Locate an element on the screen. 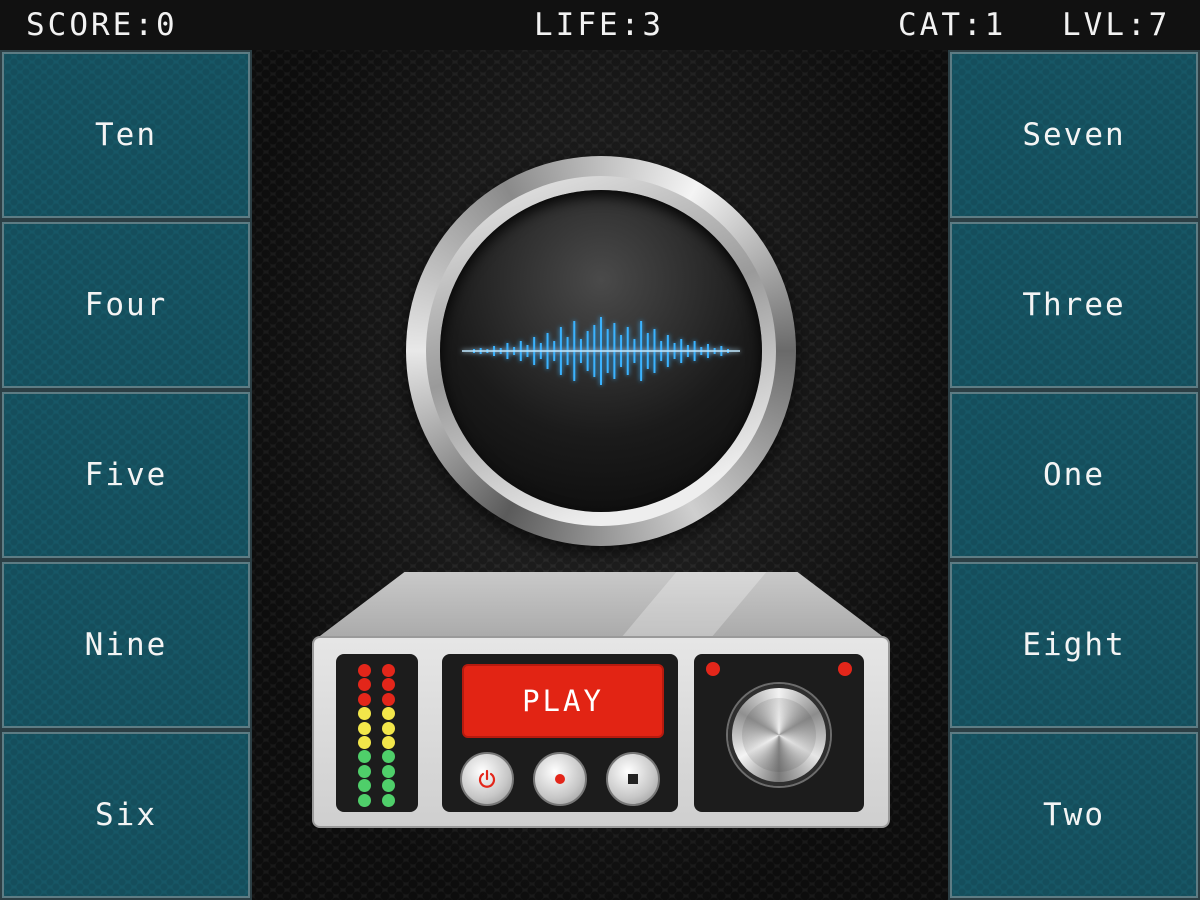 This screenshot has height=900, width=1200. power-icon is located at coordinates (487, 778).